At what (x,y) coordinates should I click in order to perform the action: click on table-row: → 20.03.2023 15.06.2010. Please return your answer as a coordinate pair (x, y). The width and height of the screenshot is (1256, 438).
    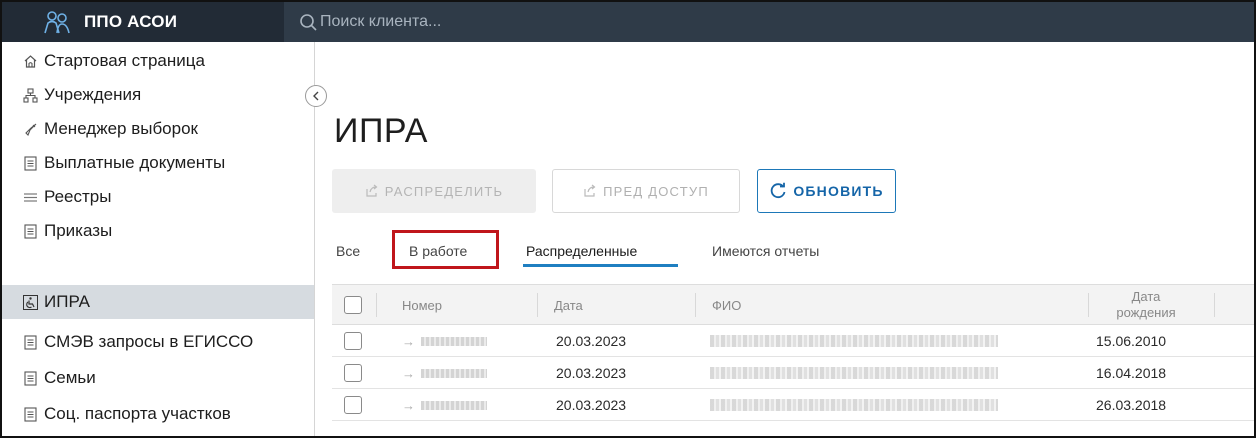
    Looking at the image, I should click on (793, 341).